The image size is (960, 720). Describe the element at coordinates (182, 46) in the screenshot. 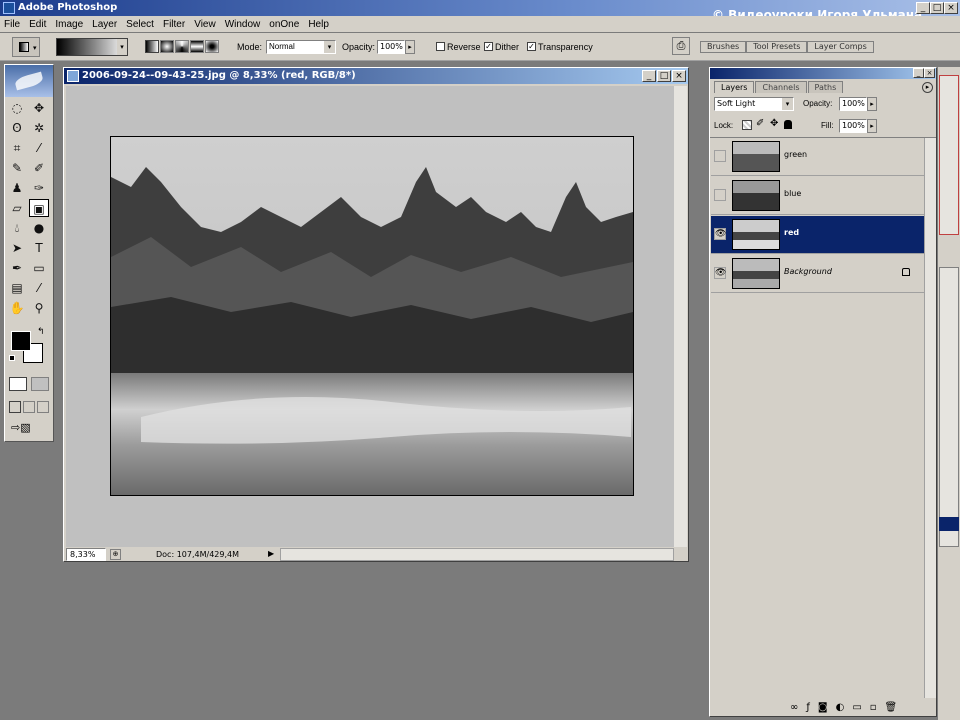

I see `angle-gradient-button` at that location.